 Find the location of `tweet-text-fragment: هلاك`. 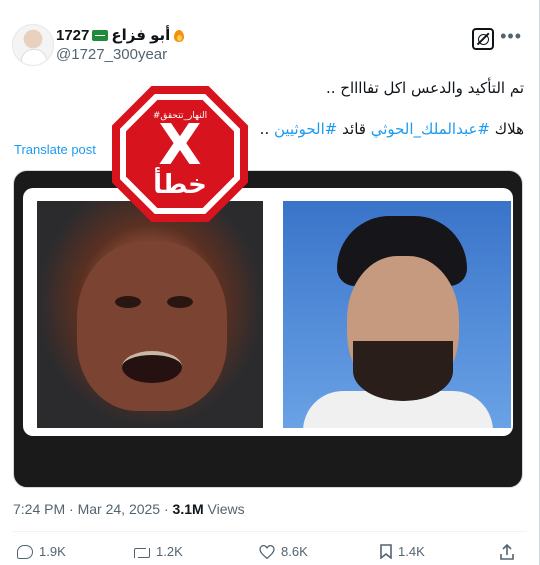

tweet-text-fragment: هلاك is located at coordinates (507, 129).